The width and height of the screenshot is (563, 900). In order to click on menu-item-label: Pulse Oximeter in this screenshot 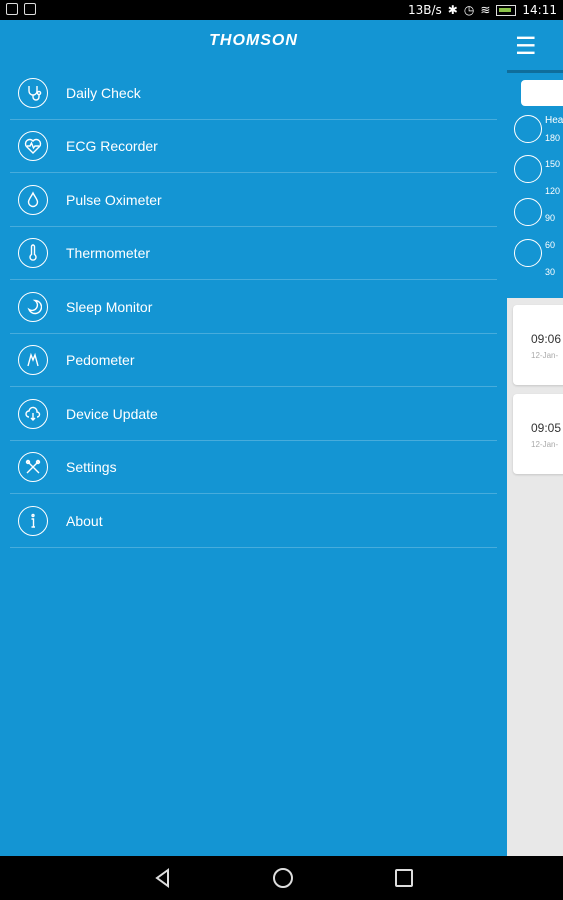, I will do `click(114, 199)`.